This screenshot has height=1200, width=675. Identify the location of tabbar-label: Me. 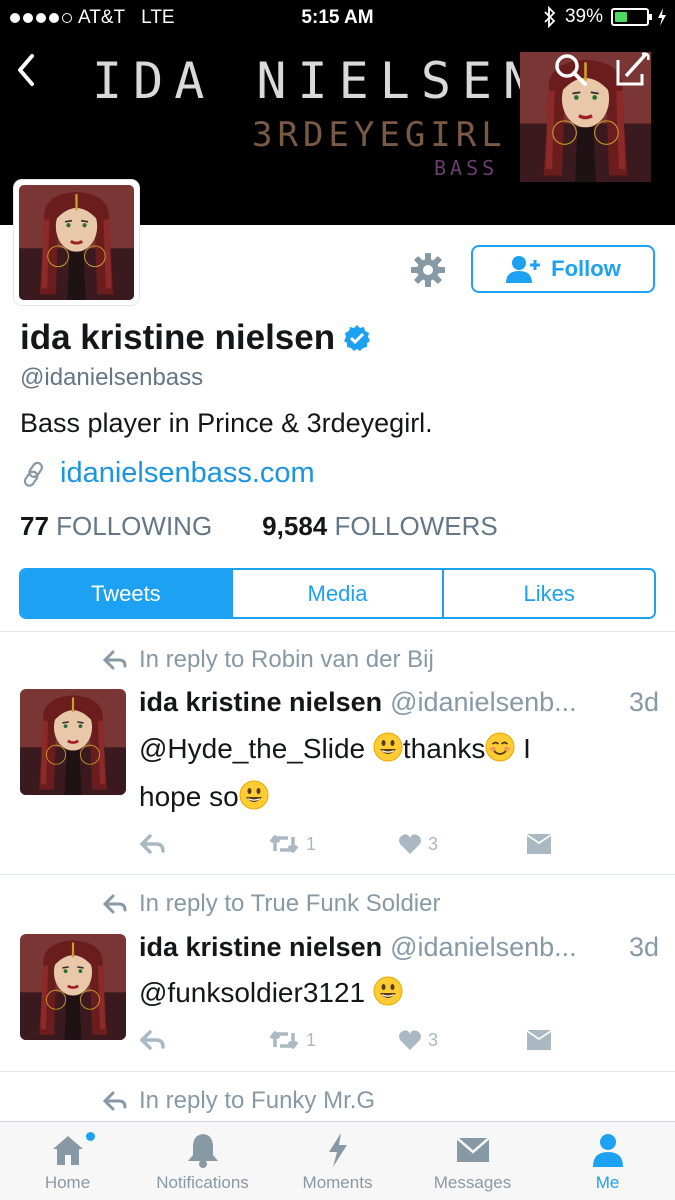
(607, 1182).